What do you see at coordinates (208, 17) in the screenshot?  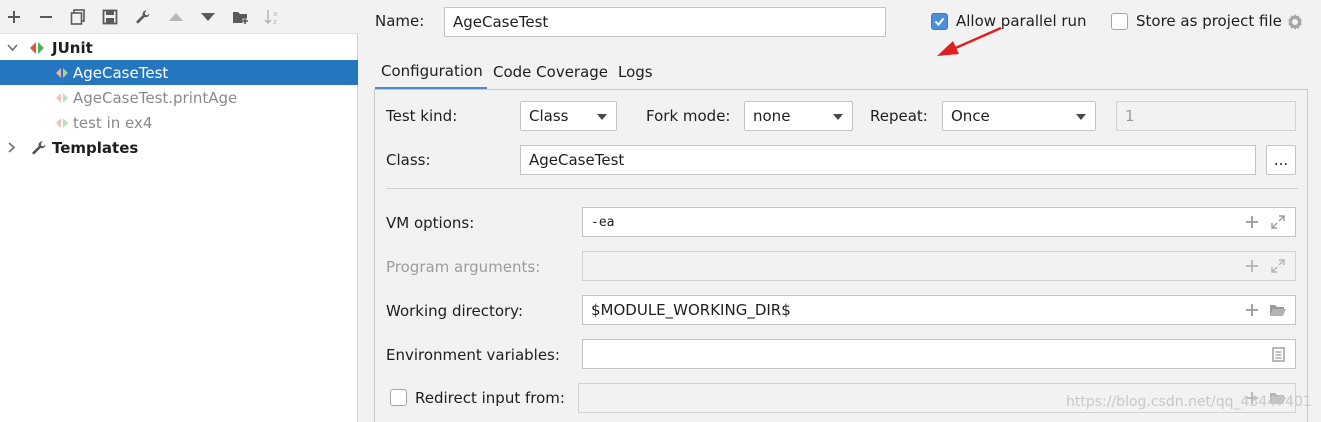 I see `move-down-icon` at bounding box center [208, 17].